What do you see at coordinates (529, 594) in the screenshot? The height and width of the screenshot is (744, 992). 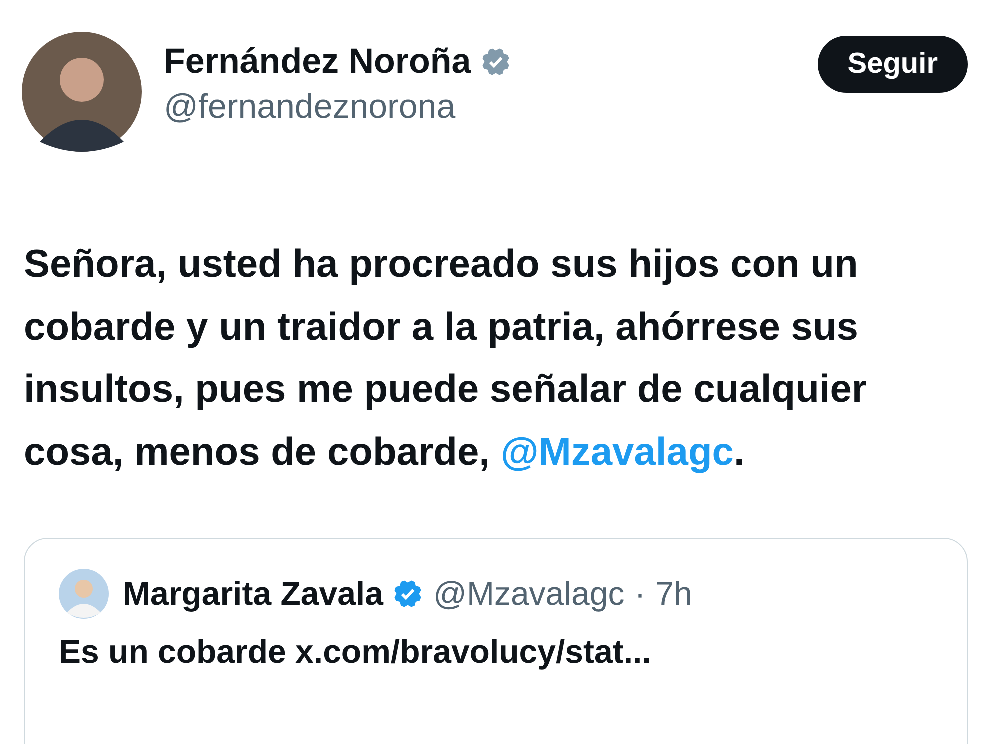 I see `quoted-author-handle: @Mzavalagc` at bounding box center [529, 594].